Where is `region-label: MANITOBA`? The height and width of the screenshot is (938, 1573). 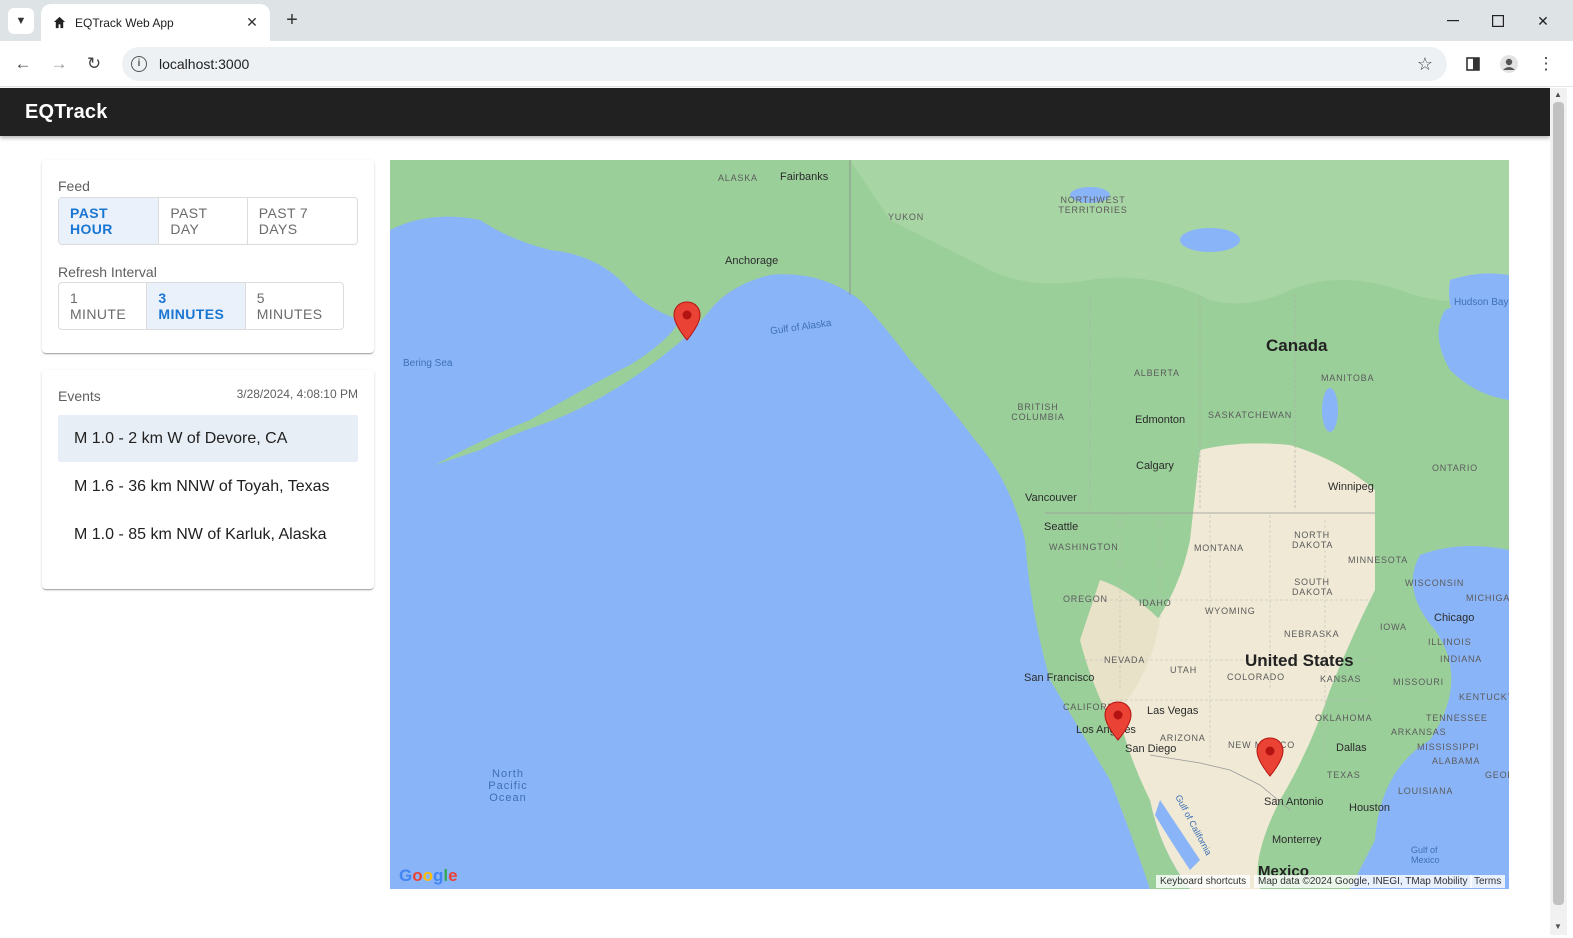
region-label: MANITOBA is located at coordinates (1348, 378).